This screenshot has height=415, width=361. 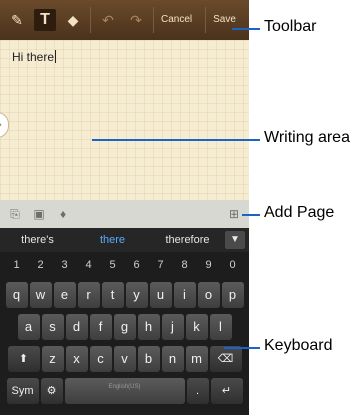 I want to click on text-cursor, so click(x=56, y=56).